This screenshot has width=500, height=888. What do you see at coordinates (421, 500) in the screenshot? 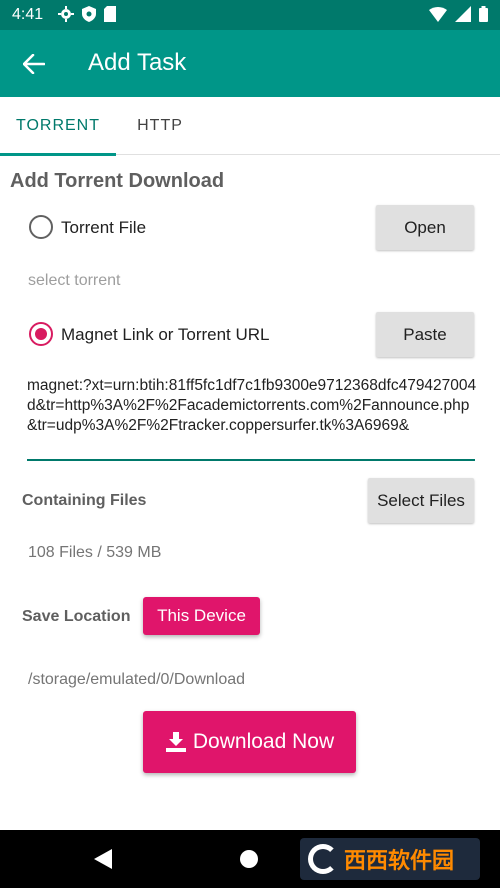
I see `select-files-button: Select Files` at bounding box center [421, 500].